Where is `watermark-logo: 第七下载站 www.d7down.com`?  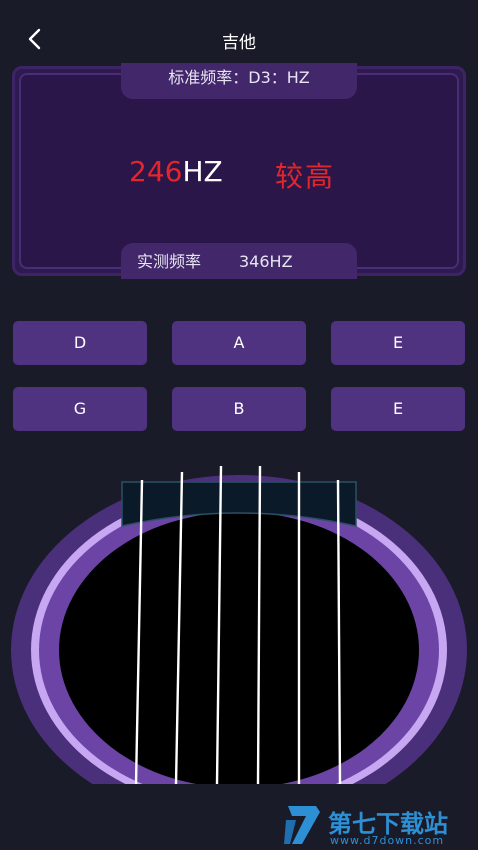 watermark-logo: 第七下载站 www.d7down.com is located at coordinates (379, 825).